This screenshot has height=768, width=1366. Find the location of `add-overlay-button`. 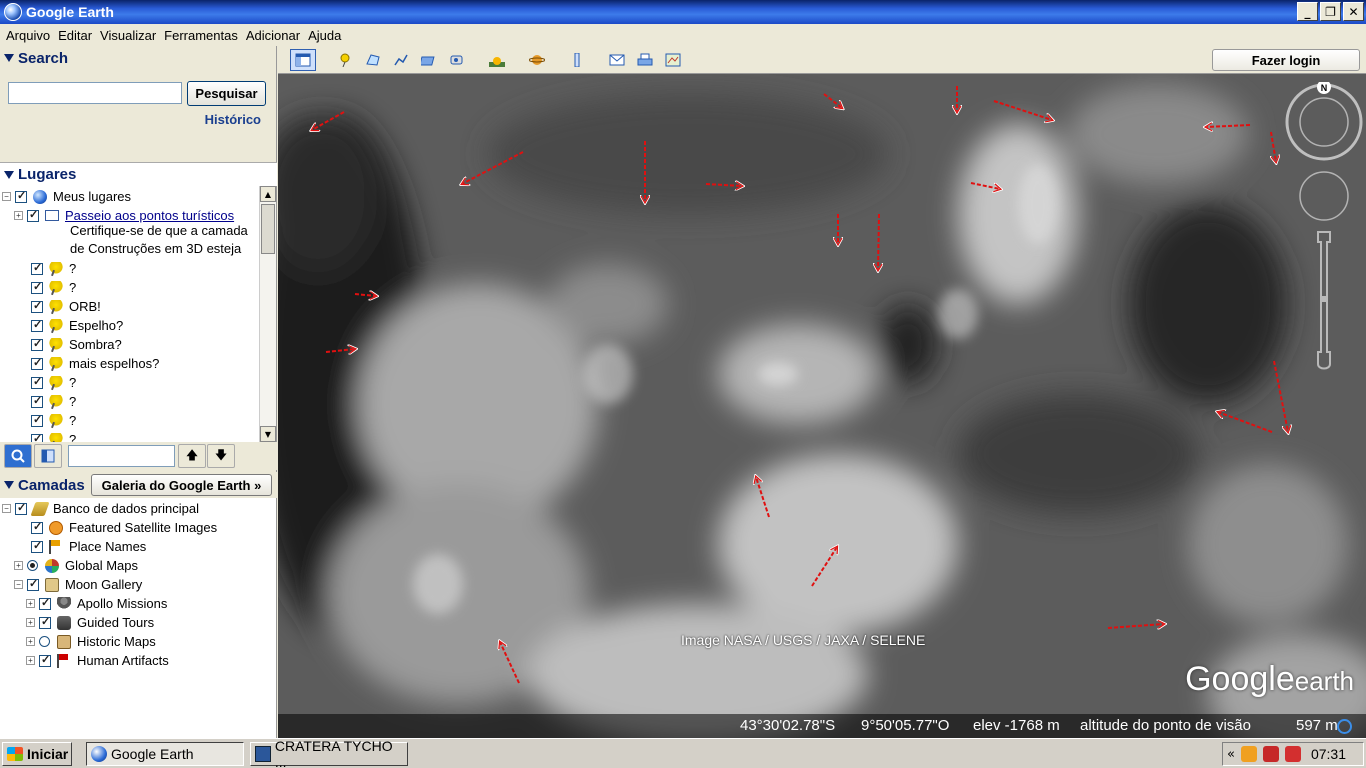

add-overlay-button is located at coordinates (429, 60).